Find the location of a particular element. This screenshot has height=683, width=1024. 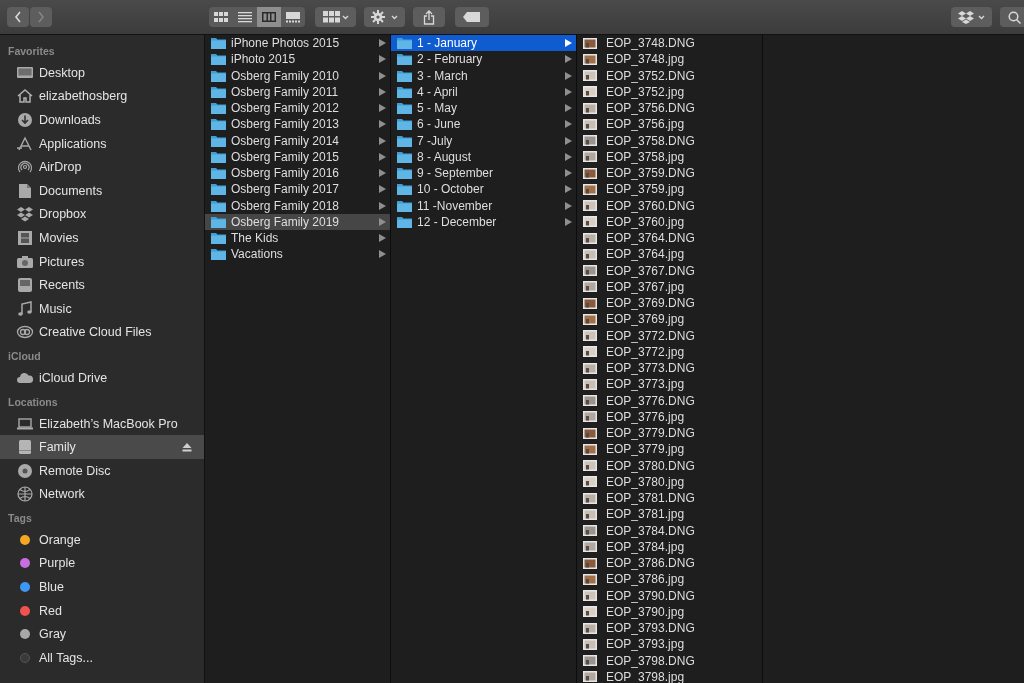

file-row: EOP_3790.DNG is located at coordinates (669, 595).